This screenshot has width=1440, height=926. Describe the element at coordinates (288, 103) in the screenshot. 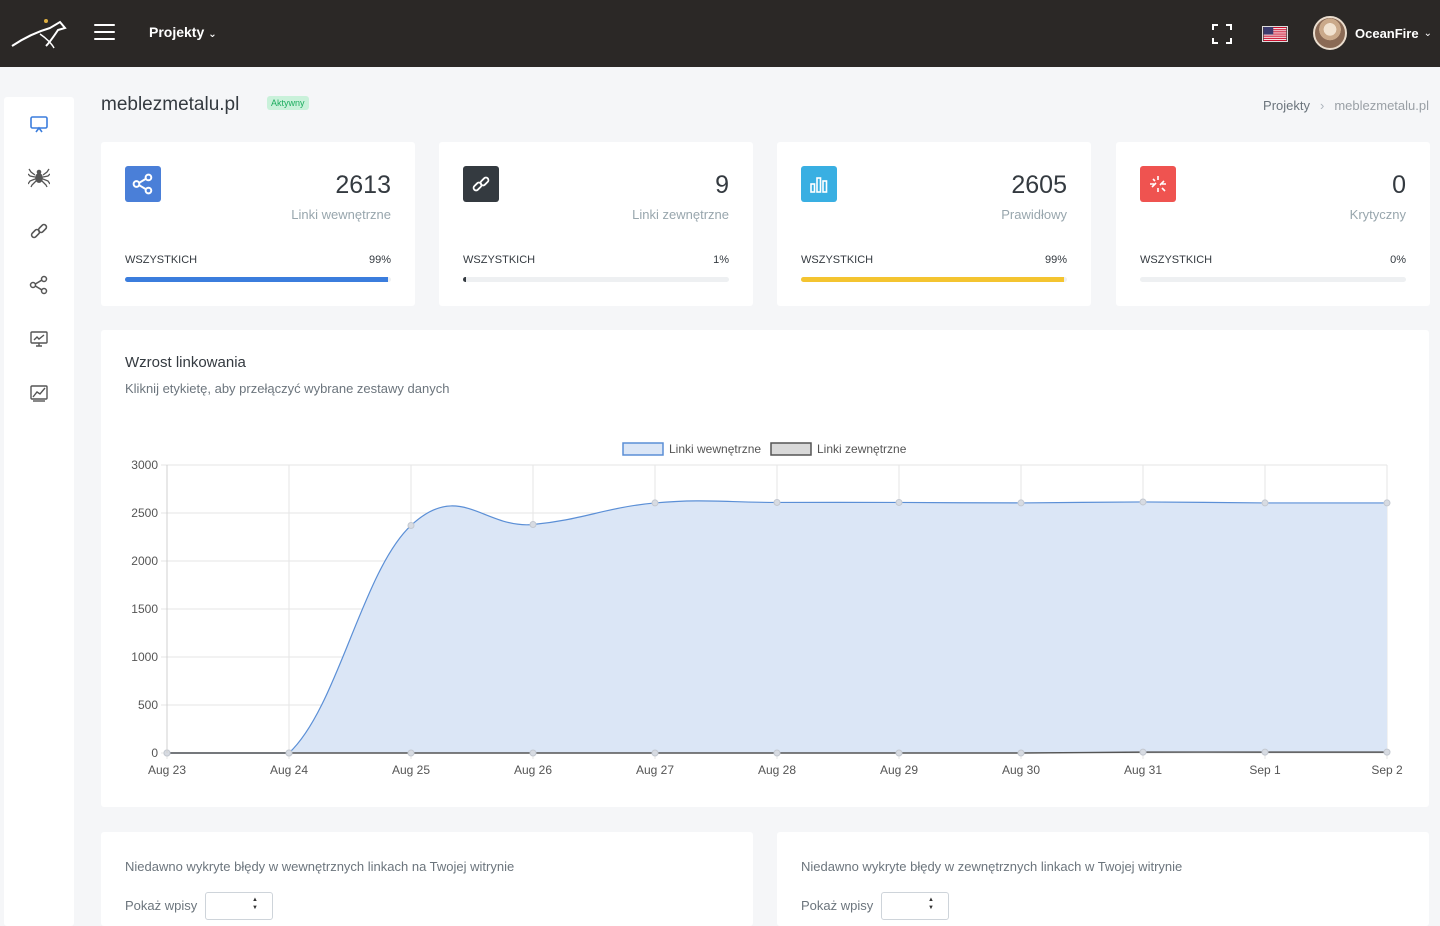

I see `status-badge: Aktywny` at that location.